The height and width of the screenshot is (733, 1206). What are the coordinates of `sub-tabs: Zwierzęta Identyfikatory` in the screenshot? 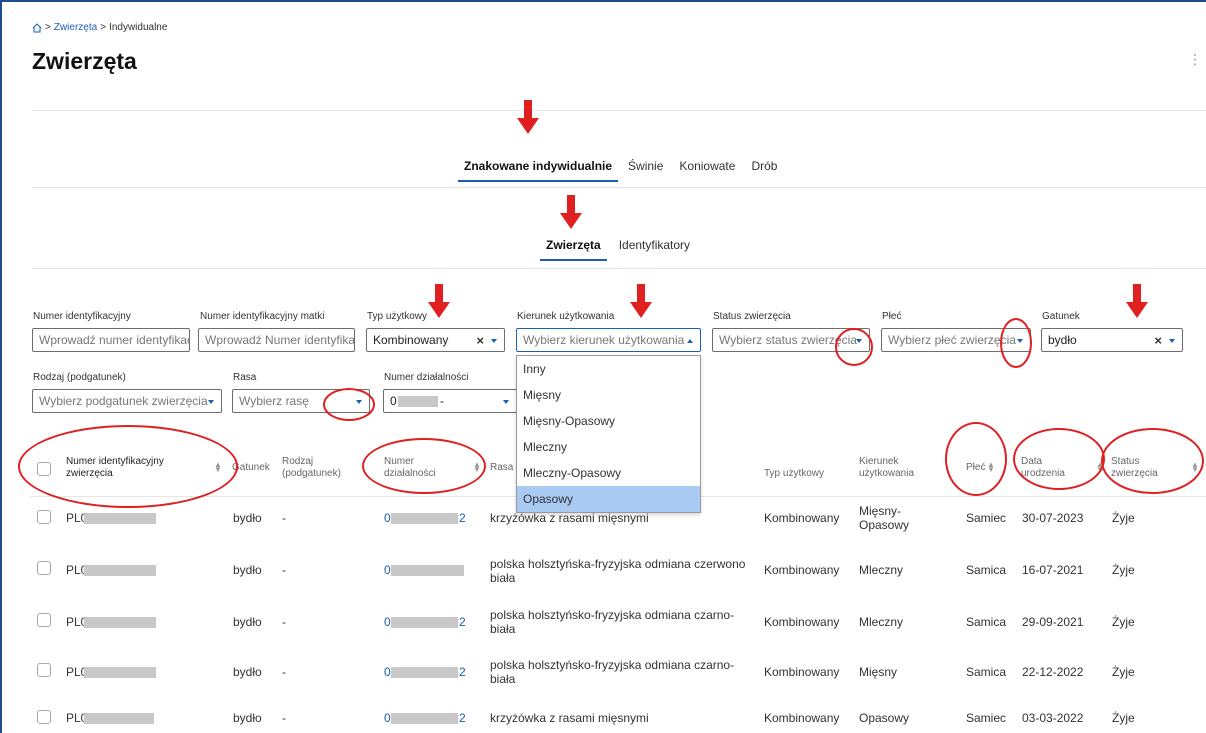 It's located at (618, 248).